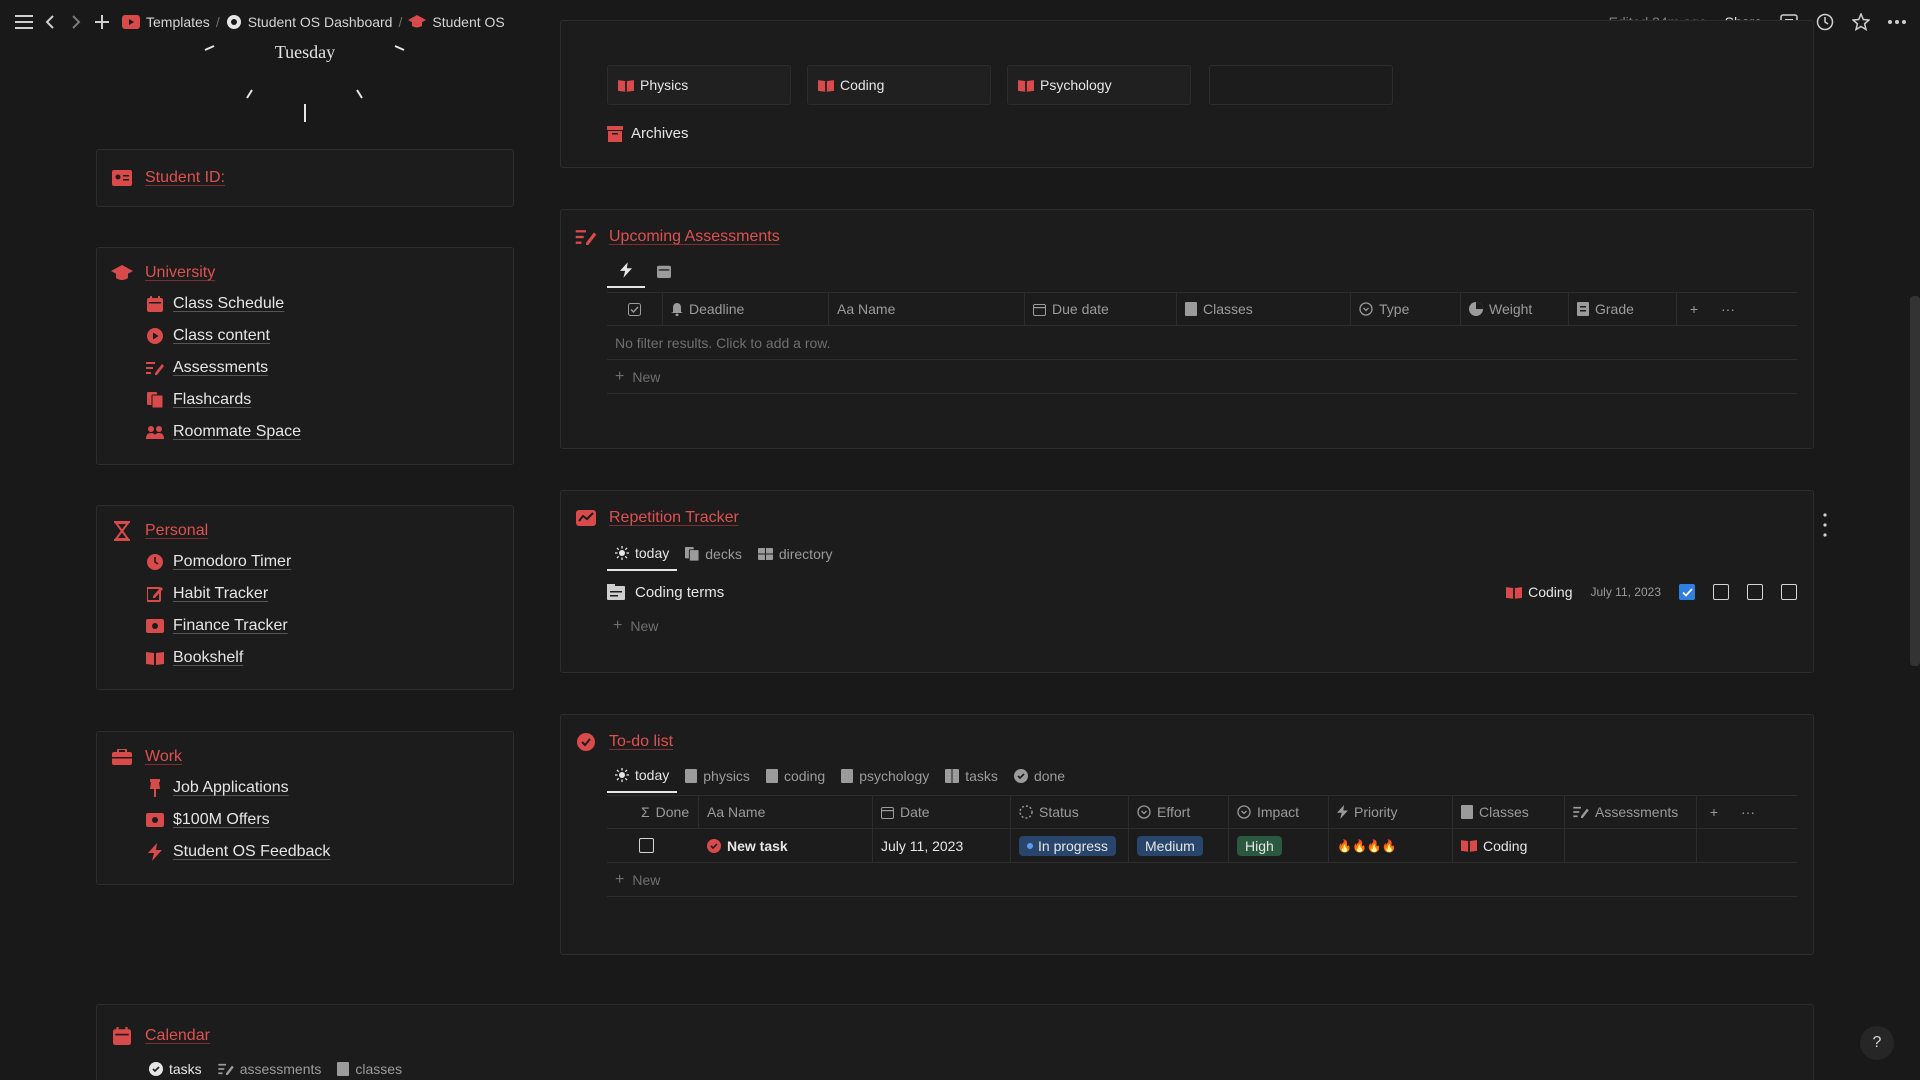 This screenshot has height=1080, width=1920. Describe the element at coordinates (885, 776) in the screenshot. I see `tab-psychology: psychology` at that location.